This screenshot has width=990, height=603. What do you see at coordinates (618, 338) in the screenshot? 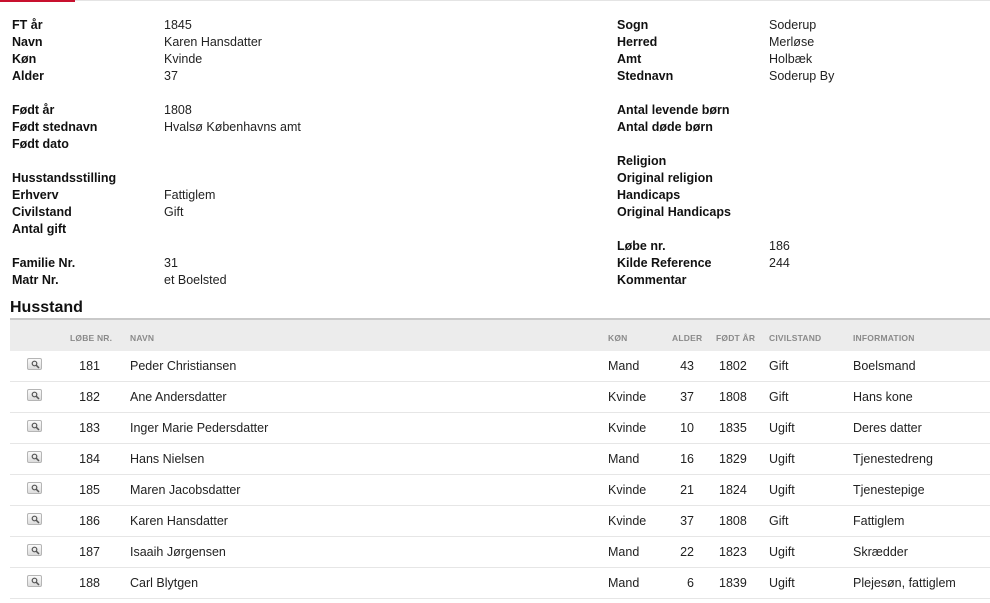
I see `col-header-kon: KØN` at bounding box center [618, 338].